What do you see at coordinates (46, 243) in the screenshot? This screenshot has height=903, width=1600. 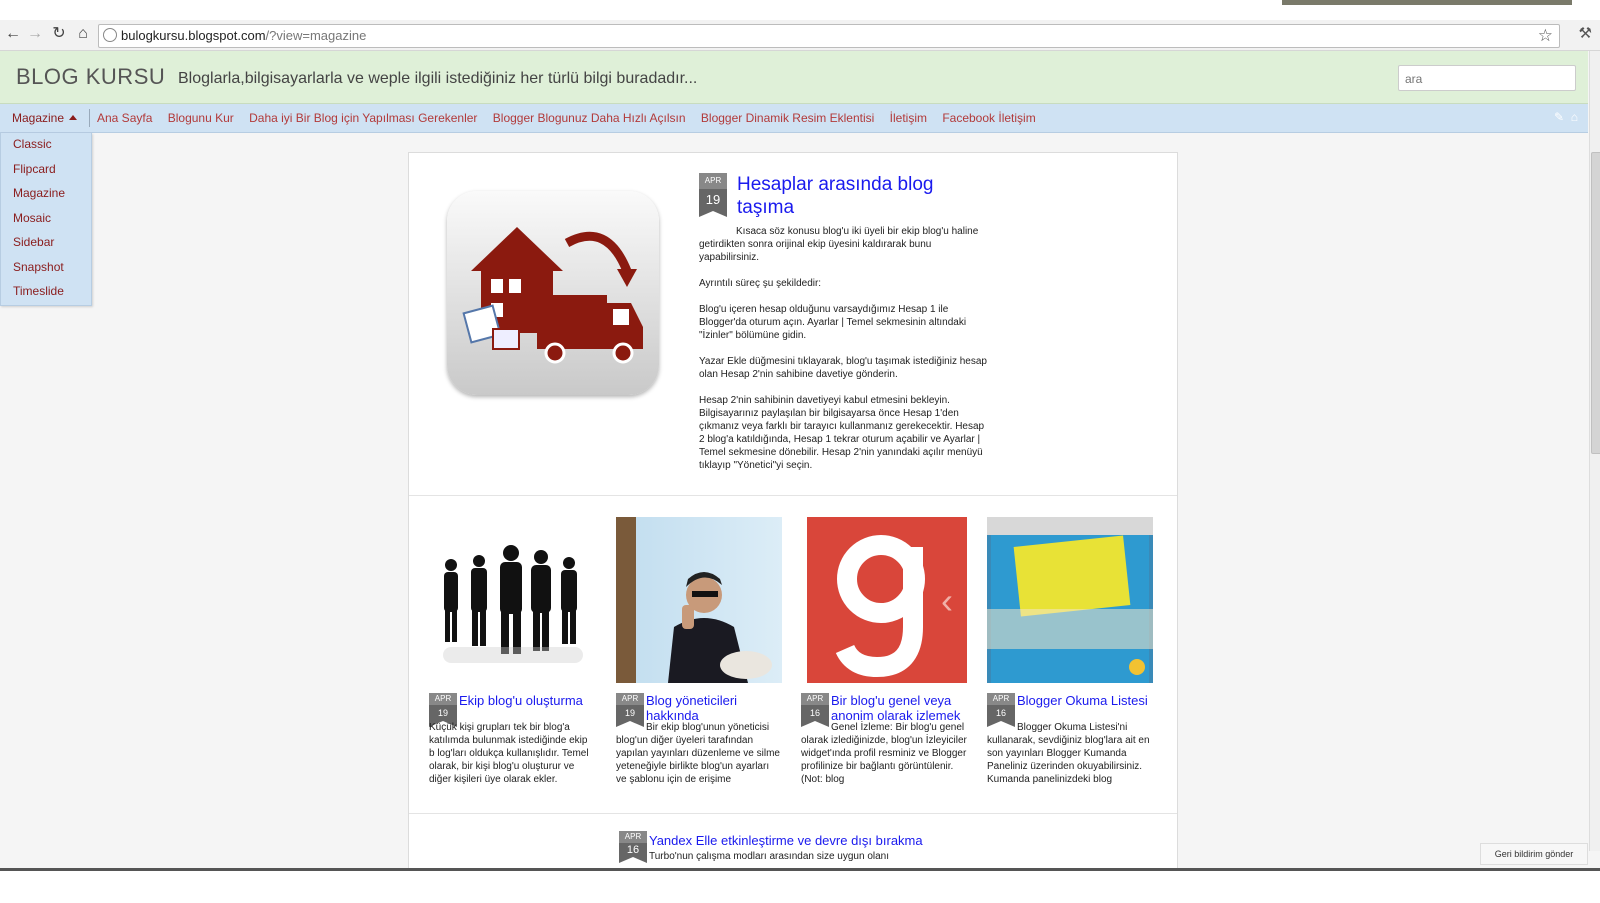 I see `view-option-sidebar: Sidebar` at bounding box center [46, 243].